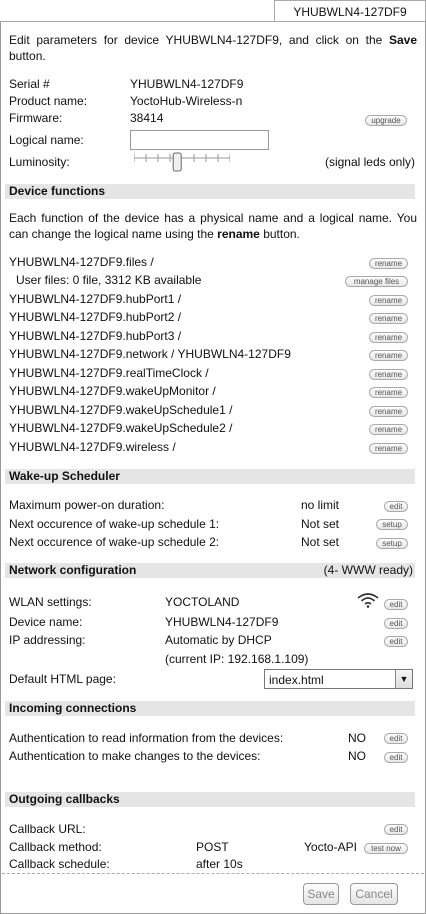 The height and width of the screenshot is (914, 426). Describe the element at coordinates (219, 864) in the screenshot. I see `callback-schedule-value: after 10s` at that location.